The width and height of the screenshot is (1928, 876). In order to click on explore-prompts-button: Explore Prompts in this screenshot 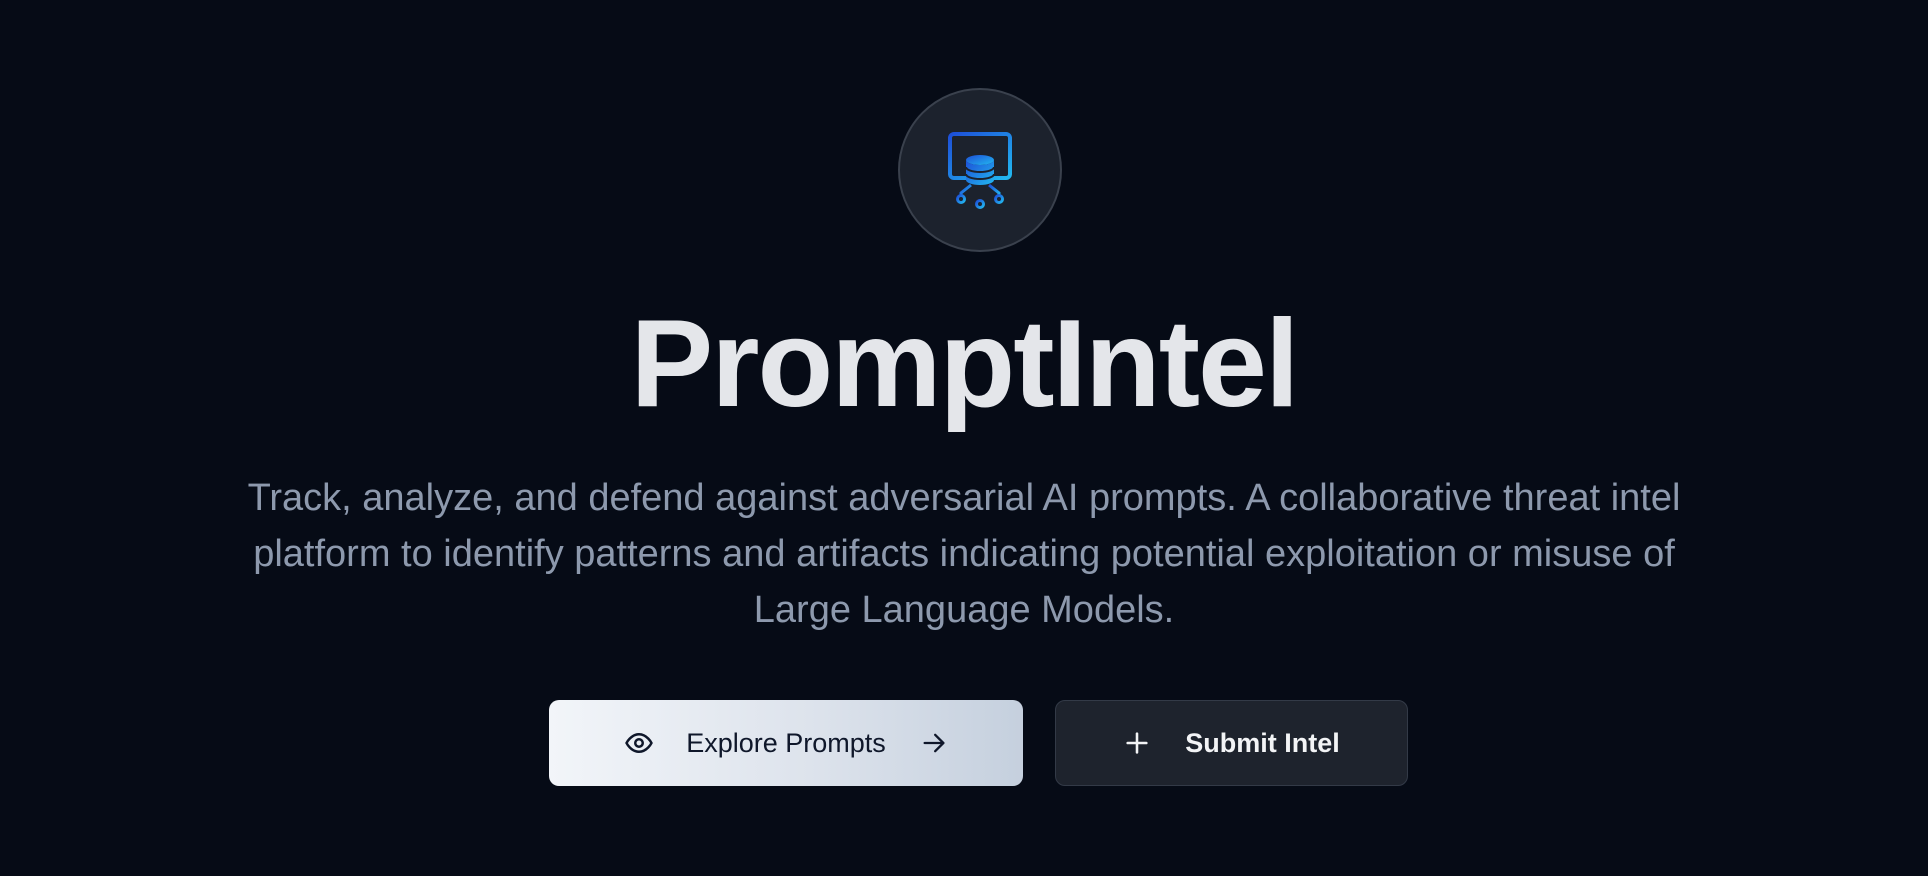, I will do `click(786, 743)`.